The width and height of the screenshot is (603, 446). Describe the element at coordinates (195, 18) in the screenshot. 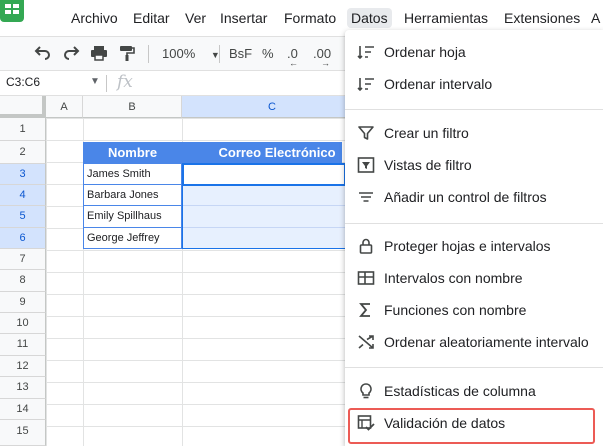

I see `menu-ver: Ver` at that location.